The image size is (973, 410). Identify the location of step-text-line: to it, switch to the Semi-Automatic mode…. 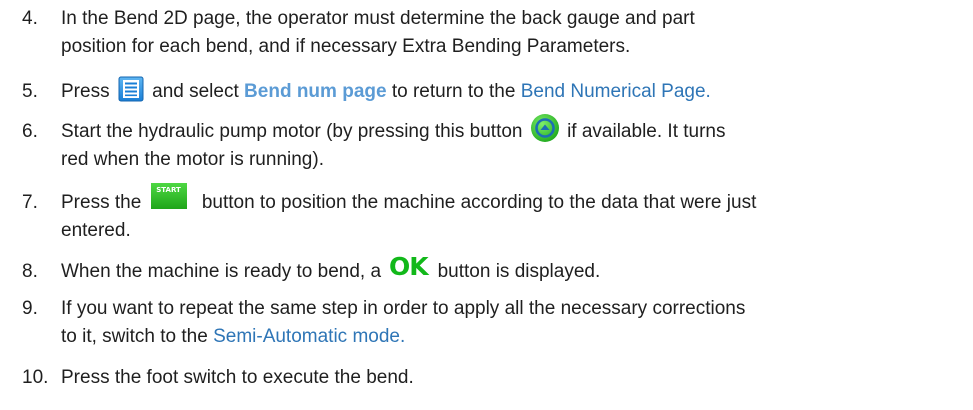
(513, 337).